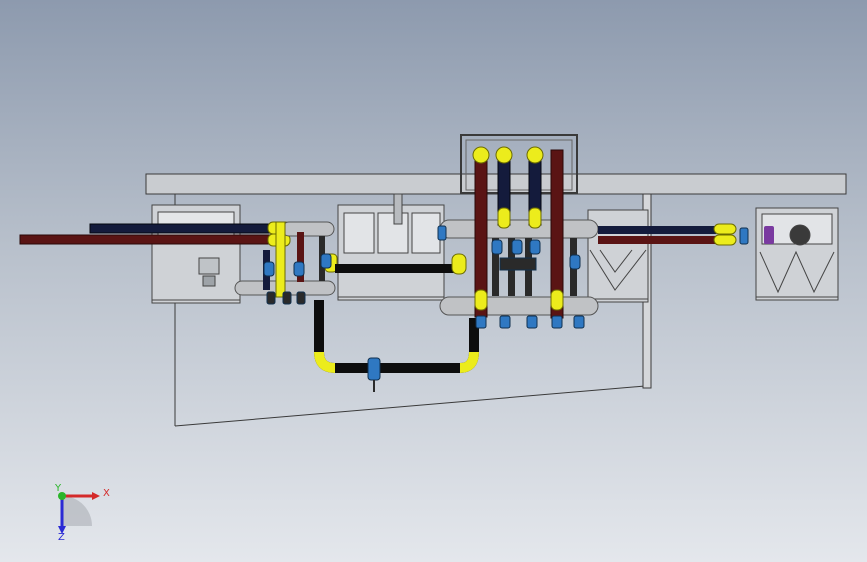 The width and height of the screenshot is (867, 562). What do you see at coordinates (618, 256) in the screenshot?
I see `hopper-skid-mid` at bounding box center [618, 256].